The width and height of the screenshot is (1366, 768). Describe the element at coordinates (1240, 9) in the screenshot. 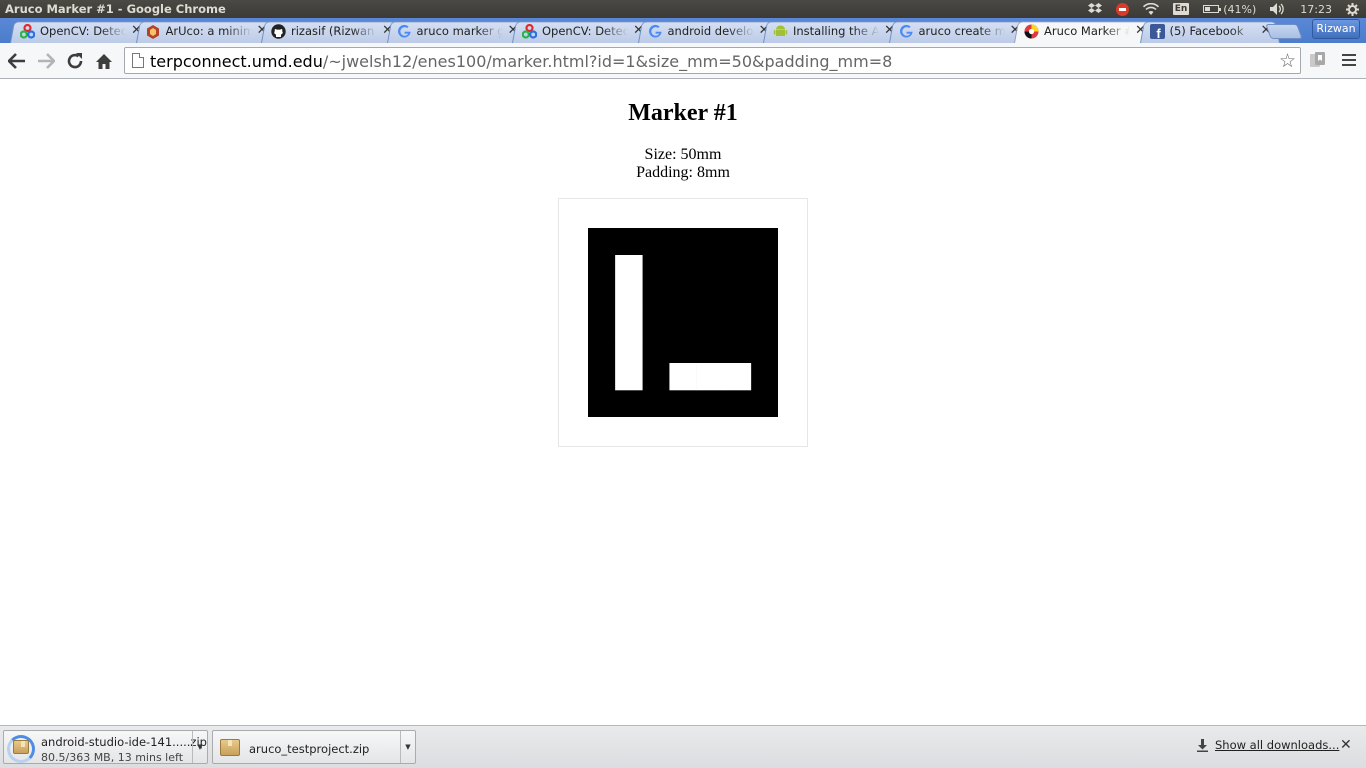

I see `battery-percentage: (41%)` at that location.